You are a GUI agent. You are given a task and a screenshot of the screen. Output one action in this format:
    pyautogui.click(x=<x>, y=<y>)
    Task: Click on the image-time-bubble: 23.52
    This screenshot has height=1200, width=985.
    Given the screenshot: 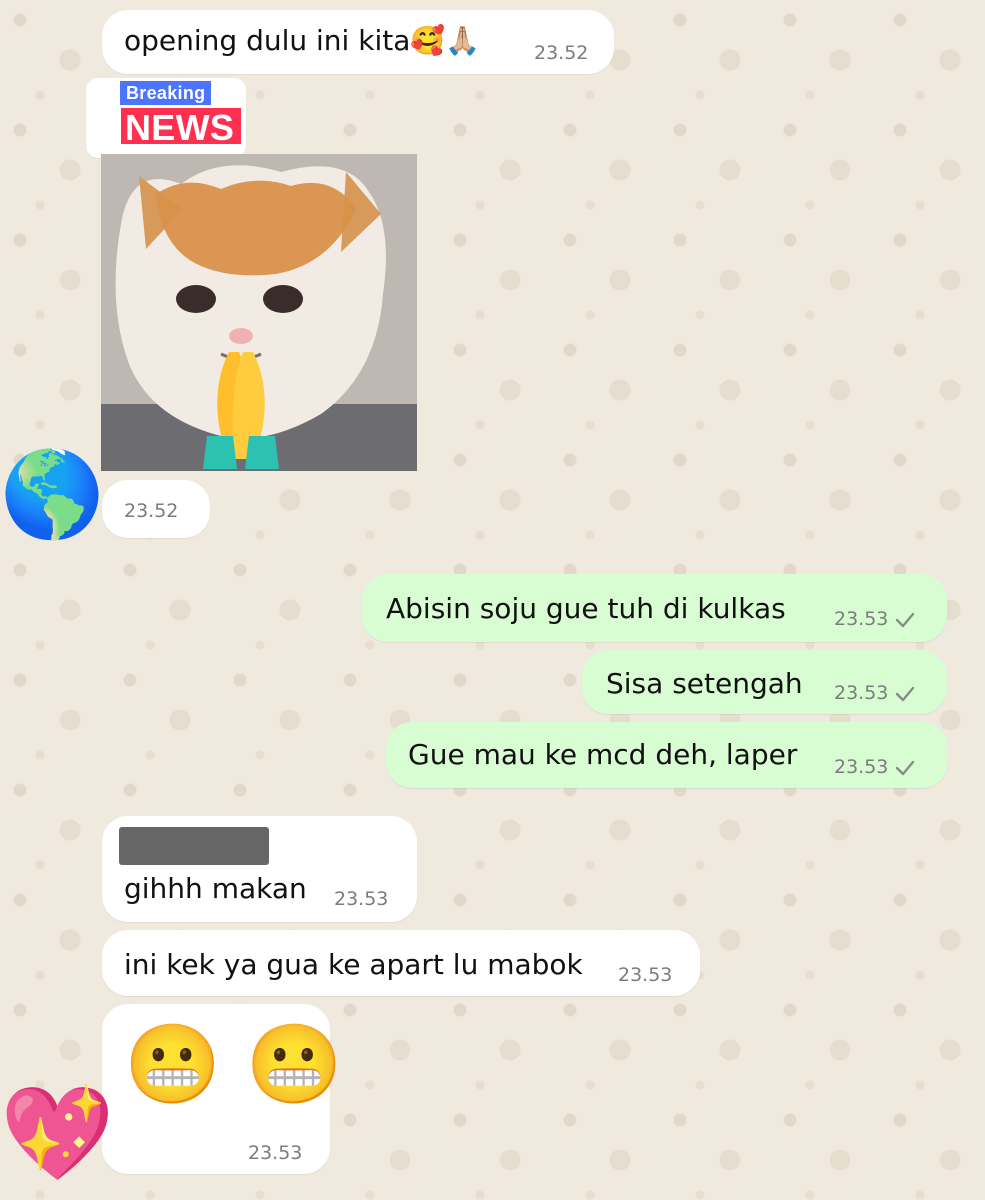 What is the action you would take?
    pyautogui.click(x=156, y=509)
    